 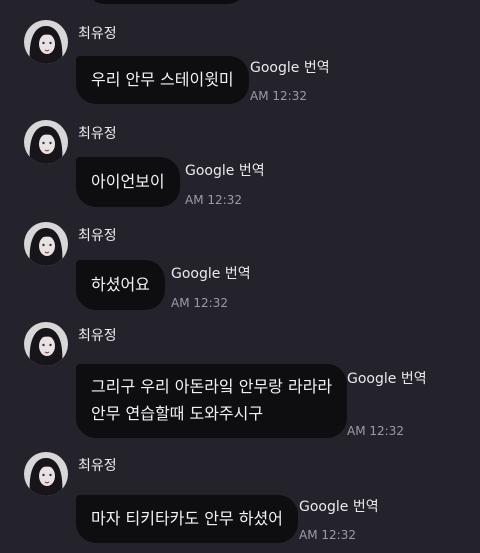 I want to click on message-bubble: 하셨어요, so click(x=120, y=285).